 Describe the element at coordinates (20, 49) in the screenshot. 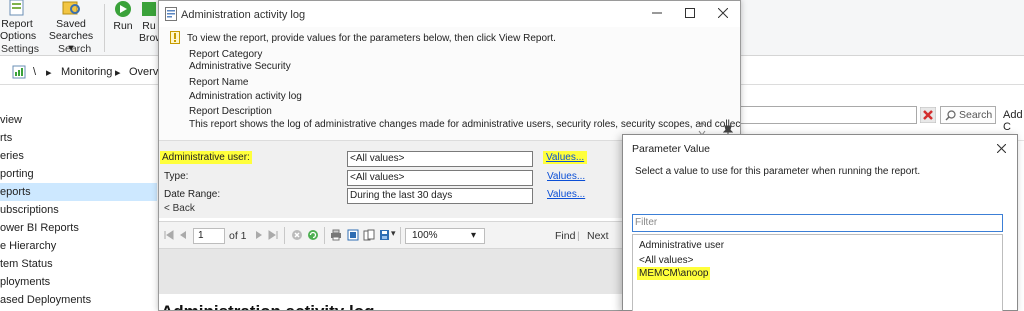

I see `group-settings-label: Settings` at that location.